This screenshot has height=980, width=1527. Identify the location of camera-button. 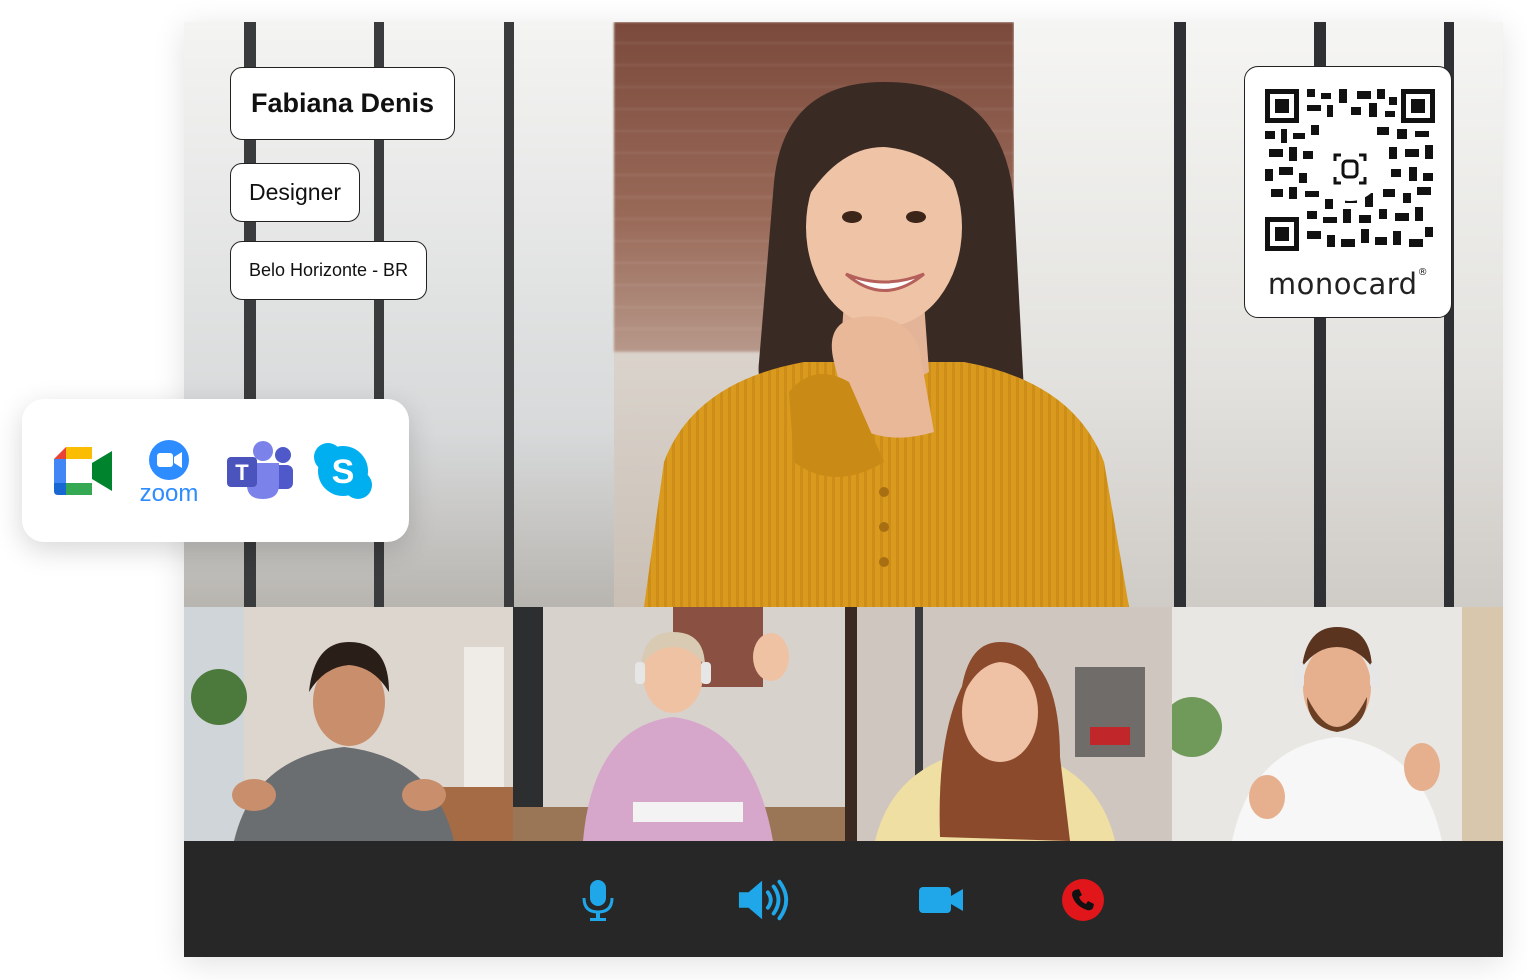
(941, 900).